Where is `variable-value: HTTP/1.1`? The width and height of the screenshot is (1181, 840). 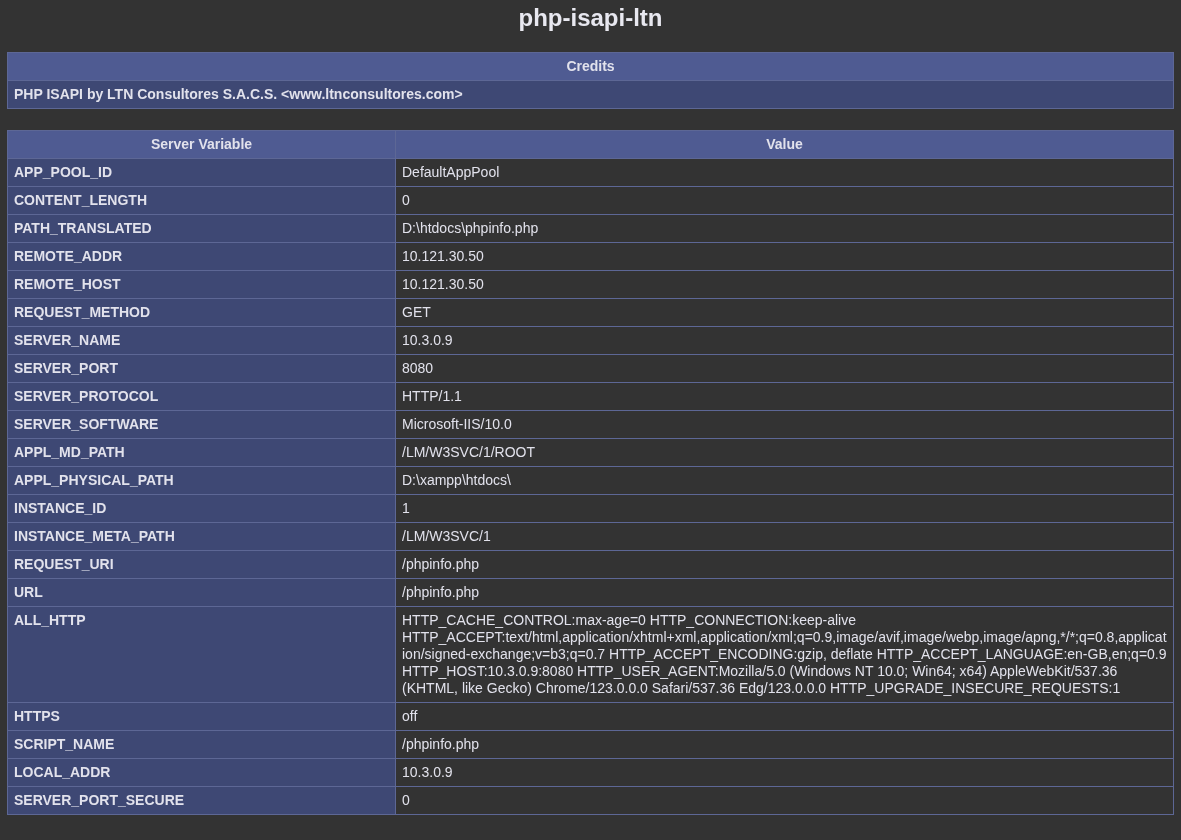
variable-value: HTTP/1.1 is located at coordinates (784, 396).